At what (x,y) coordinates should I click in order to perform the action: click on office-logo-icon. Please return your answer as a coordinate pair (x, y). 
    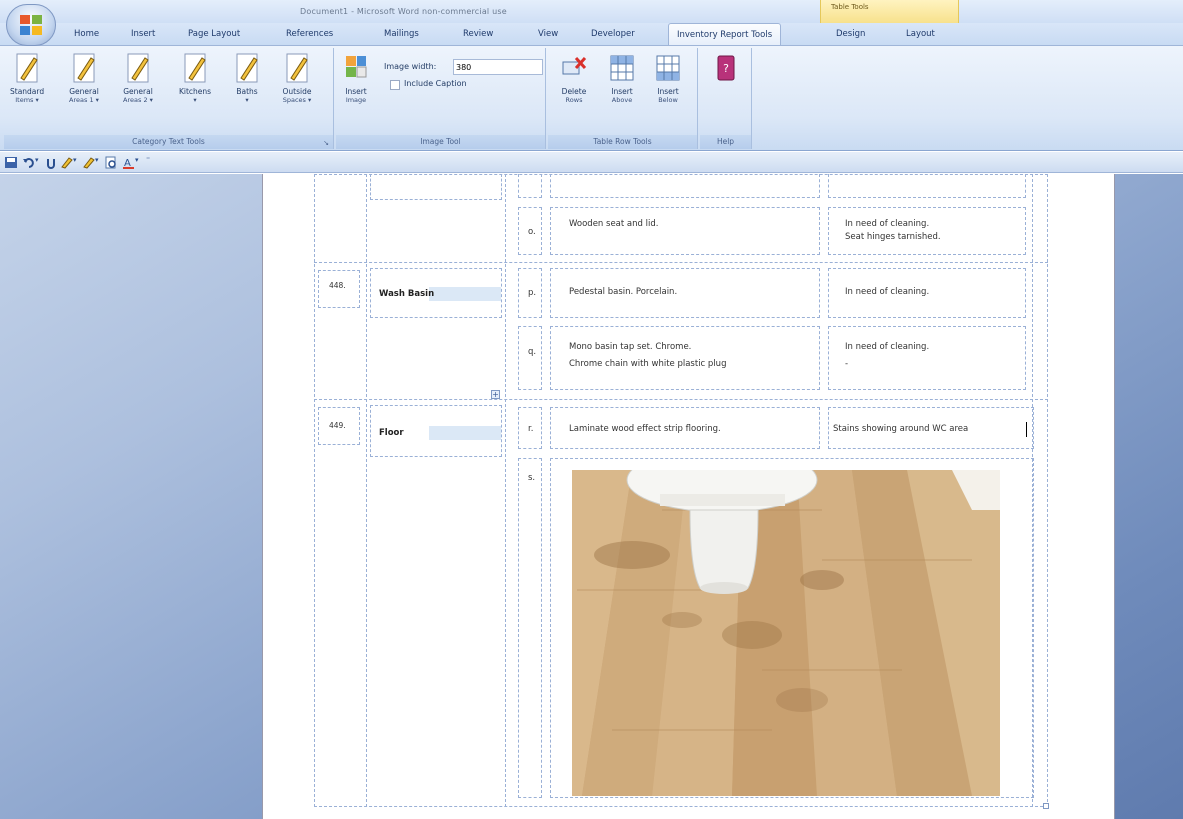
    Looking at the image, I should click on (31, 25).